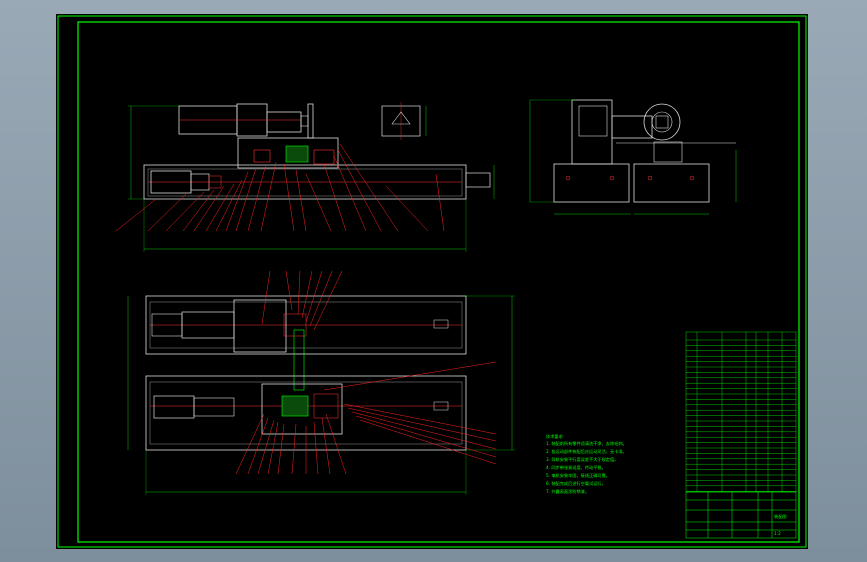  What do you see at coordinates (555, 436) in the screenshot?
I see `notes-heading: 技术要求` at bounding box center [555, 436].